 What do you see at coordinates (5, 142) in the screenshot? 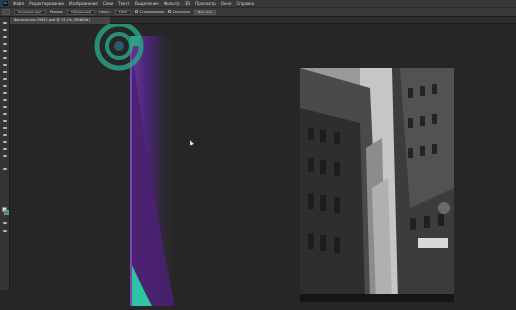
I see `shape-tool-icon` at bounding box center [5, 142].